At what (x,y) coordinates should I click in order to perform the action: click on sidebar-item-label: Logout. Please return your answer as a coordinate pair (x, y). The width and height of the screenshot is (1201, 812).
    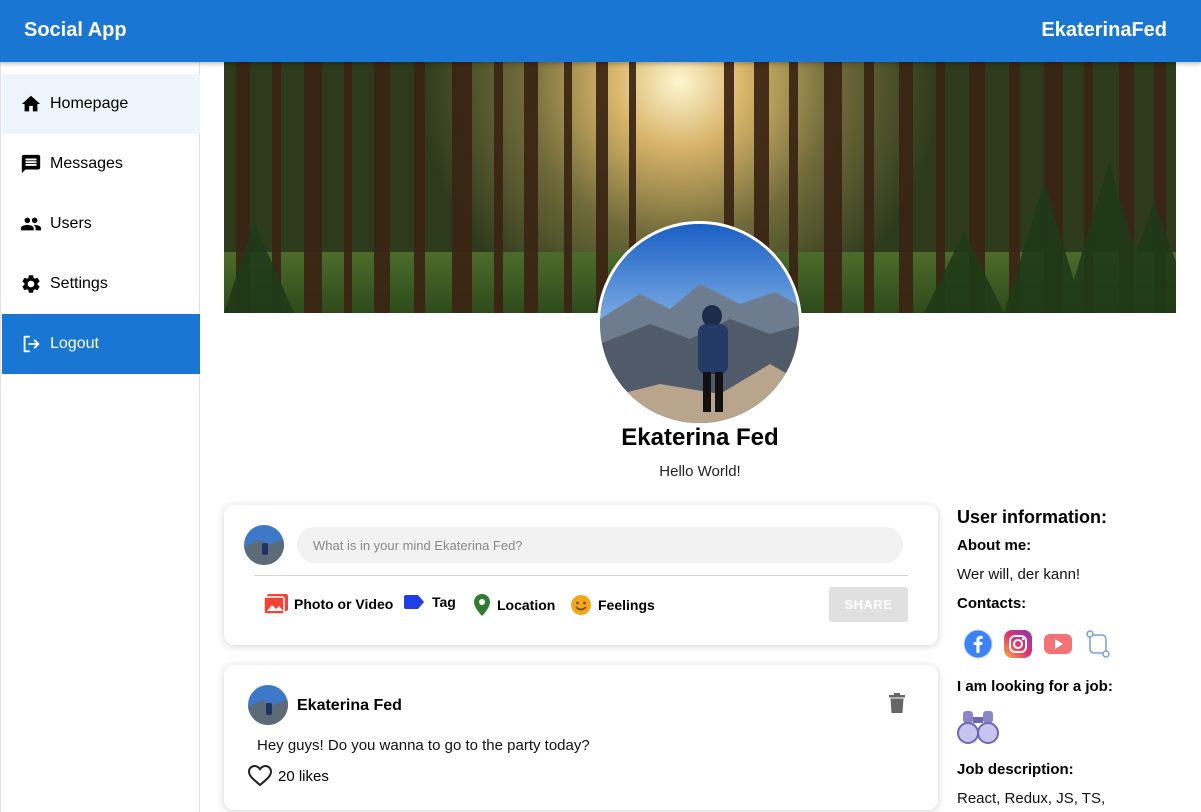
    Looking at the image, I should click on (74, 343).